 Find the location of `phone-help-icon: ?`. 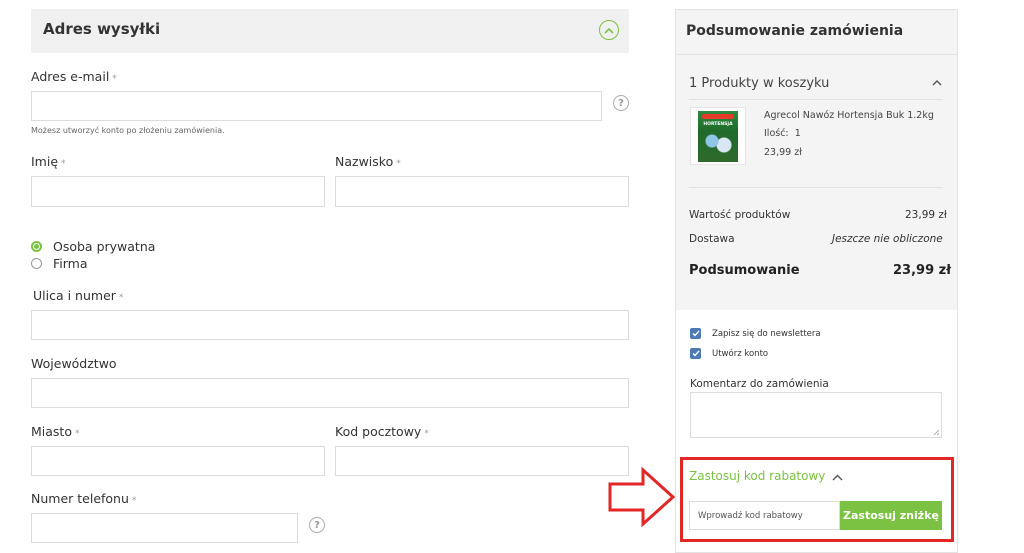

phone-help-icon: ? is located at coordinates (317, 525).